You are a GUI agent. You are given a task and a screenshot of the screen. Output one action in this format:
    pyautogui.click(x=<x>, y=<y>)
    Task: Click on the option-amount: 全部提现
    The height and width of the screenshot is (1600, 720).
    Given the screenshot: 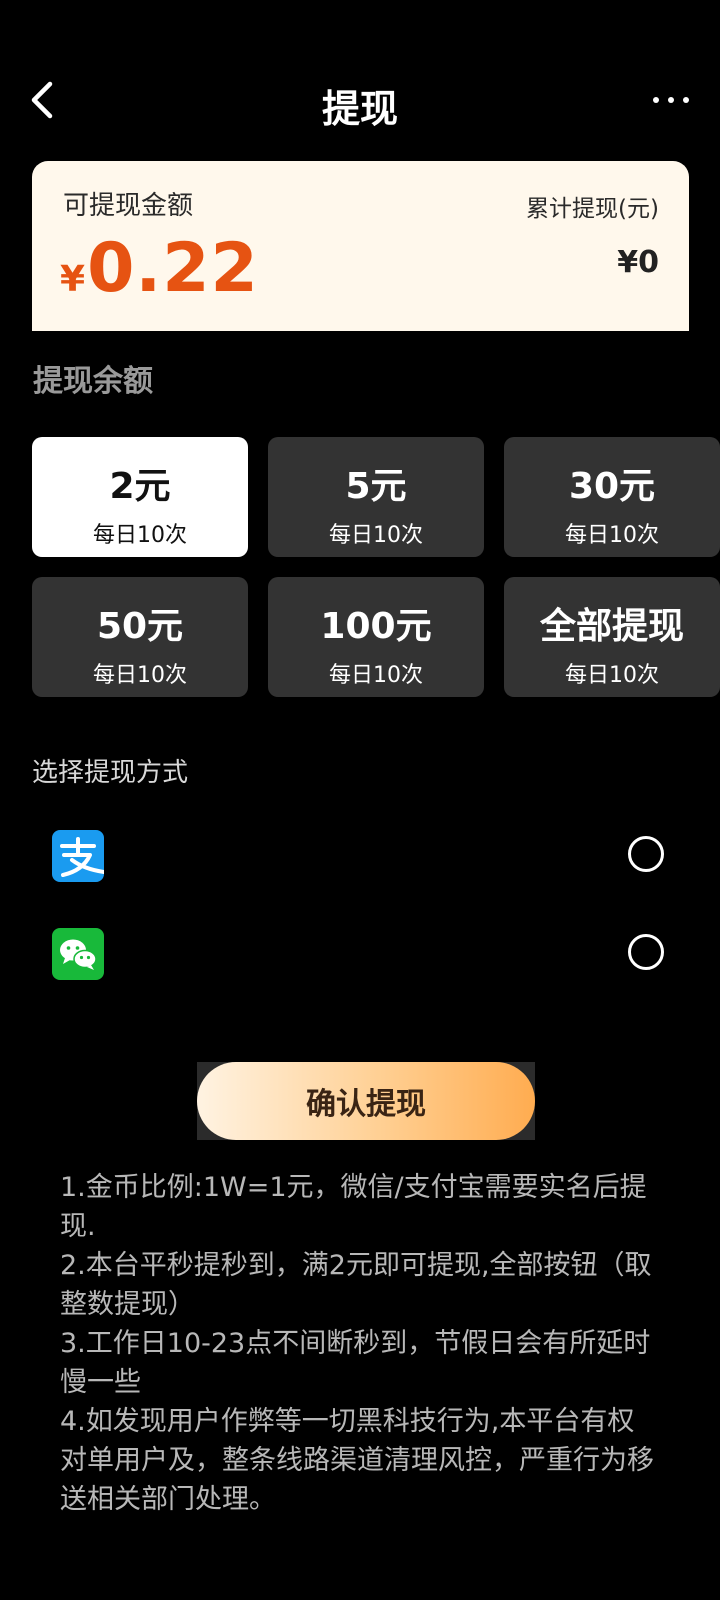 What is the action you would take?
    pyautogui.click(x=611, y=626)
    